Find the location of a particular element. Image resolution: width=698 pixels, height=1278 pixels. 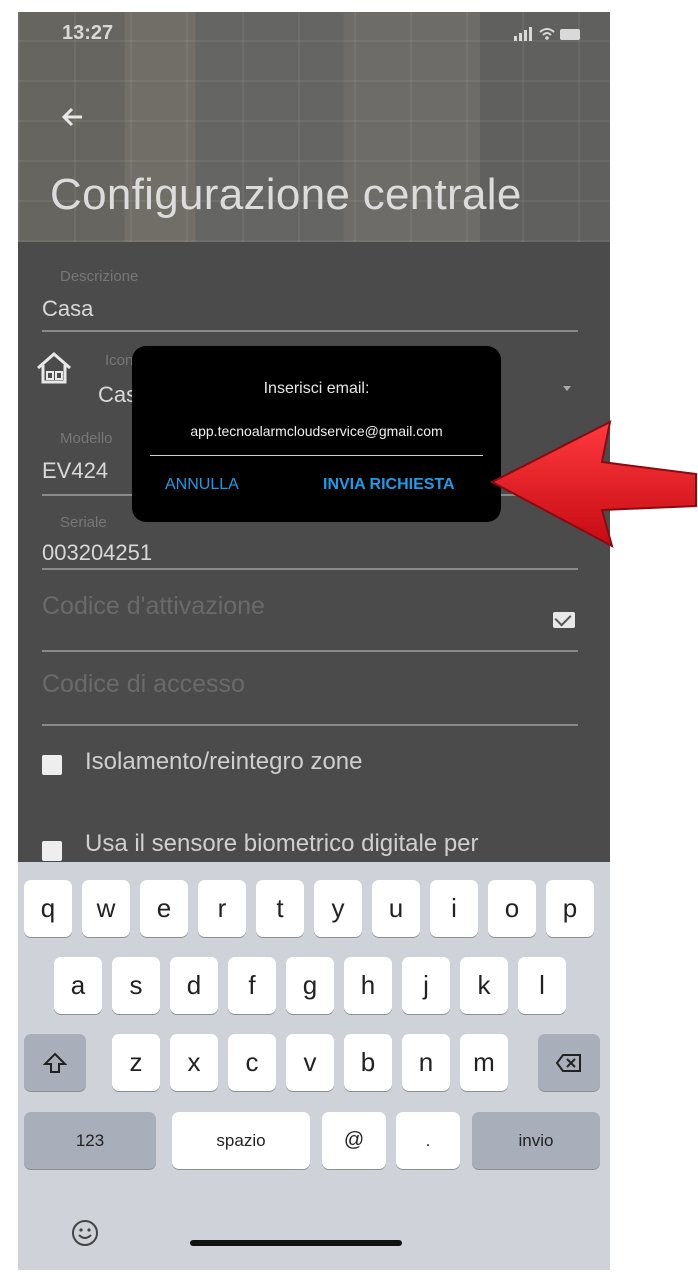

key-s: s is located at coordinates (136, 985).